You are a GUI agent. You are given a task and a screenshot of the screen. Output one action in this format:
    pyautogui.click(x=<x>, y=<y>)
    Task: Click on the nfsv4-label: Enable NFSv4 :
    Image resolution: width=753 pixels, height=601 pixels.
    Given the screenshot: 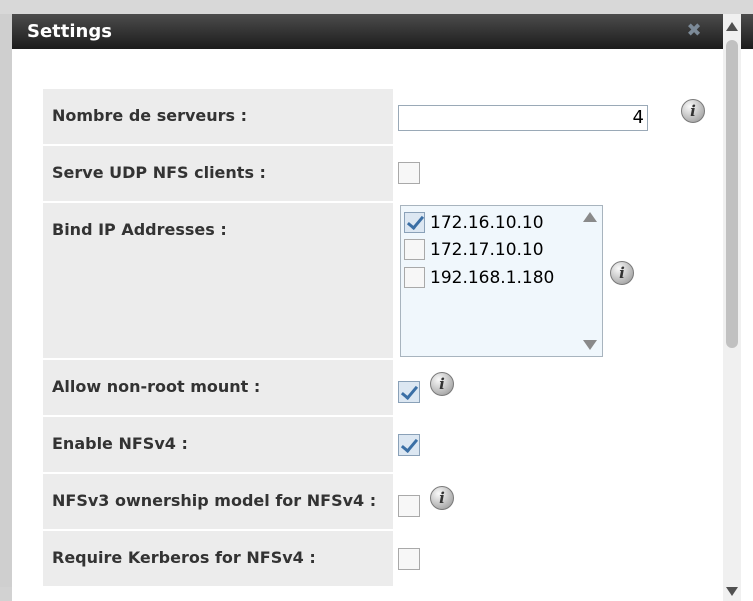 What is the action you would take?
    pyautogui.click(x=120, y=443)
    